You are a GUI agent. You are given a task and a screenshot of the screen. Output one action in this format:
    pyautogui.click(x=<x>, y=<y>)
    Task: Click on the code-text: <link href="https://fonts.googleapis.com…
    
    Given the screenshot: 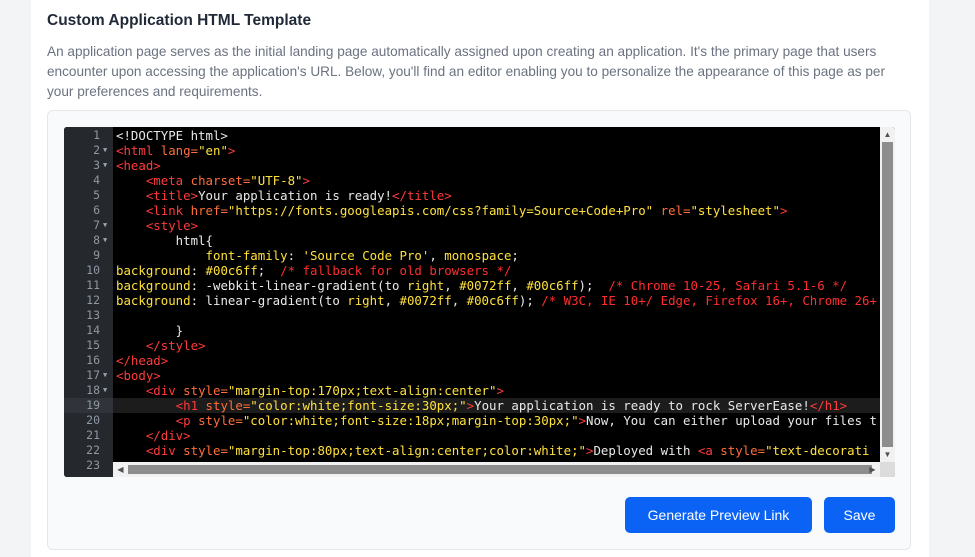 What is the action you would take?
    pyautogui.click(x=452, y=210)
    